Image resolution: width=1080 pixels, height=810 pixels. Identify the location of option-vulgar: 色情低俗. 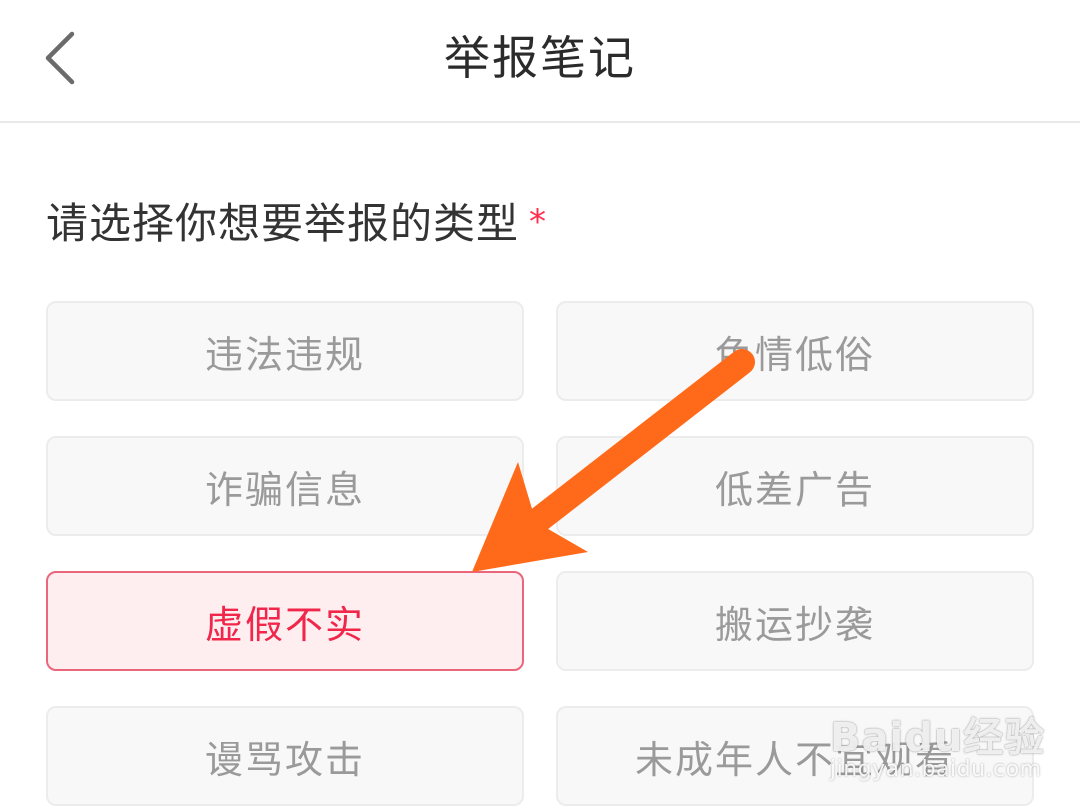
(795, 351).